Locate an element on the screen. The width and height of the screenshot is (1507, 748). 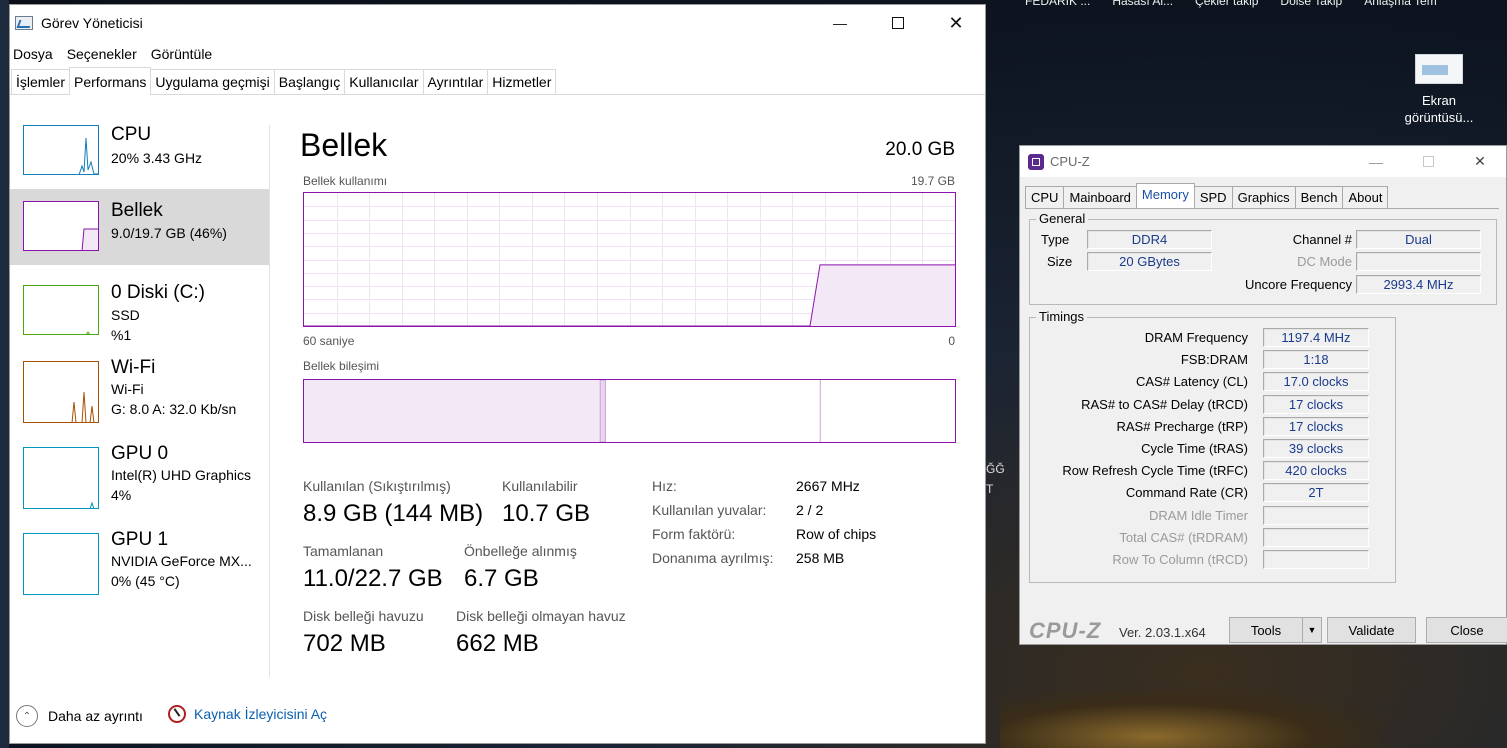
timing-label: DRAM Idle Timer is located at coordinates (1198, 515).